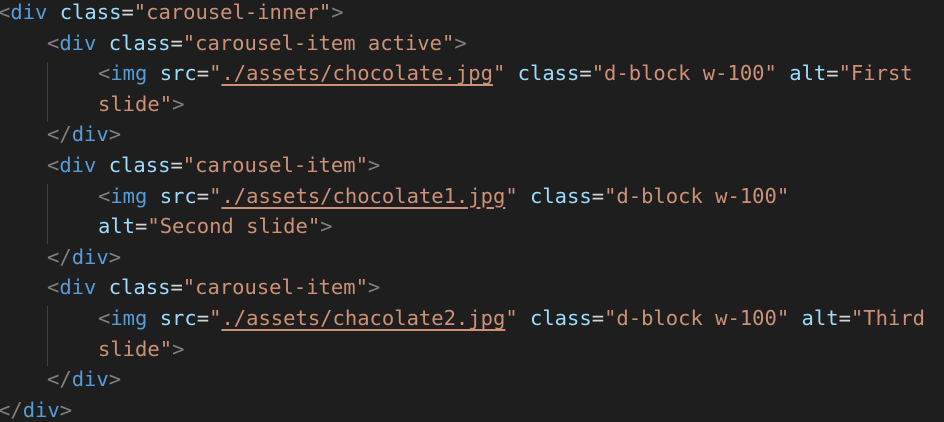  I want to click on code-token: "carousel-inner", so click(232, 12).